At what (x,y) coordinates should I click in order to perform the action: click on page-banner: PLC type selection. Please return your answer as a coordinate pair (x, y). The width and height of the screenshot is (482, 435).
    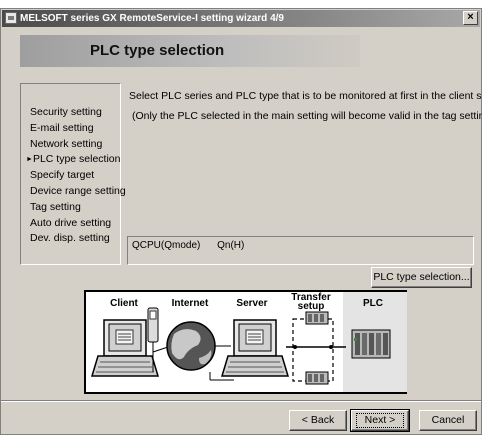
    Looking at the image, I should click on (190, 51).